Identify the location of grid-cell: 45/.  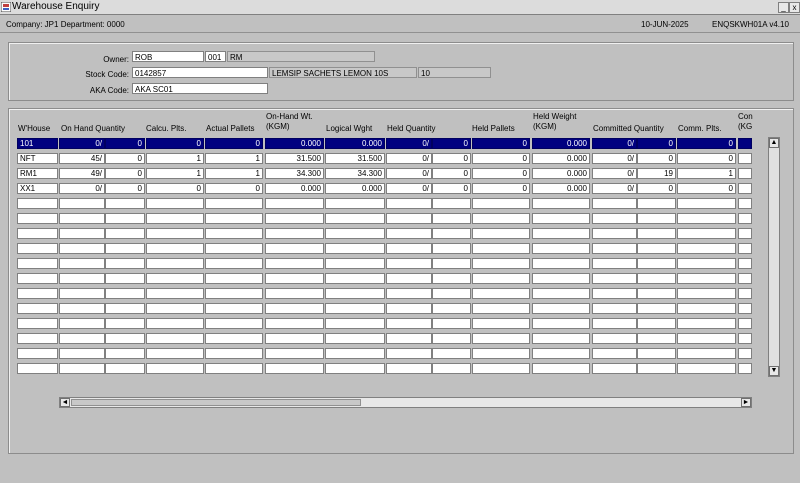
(82, 158).